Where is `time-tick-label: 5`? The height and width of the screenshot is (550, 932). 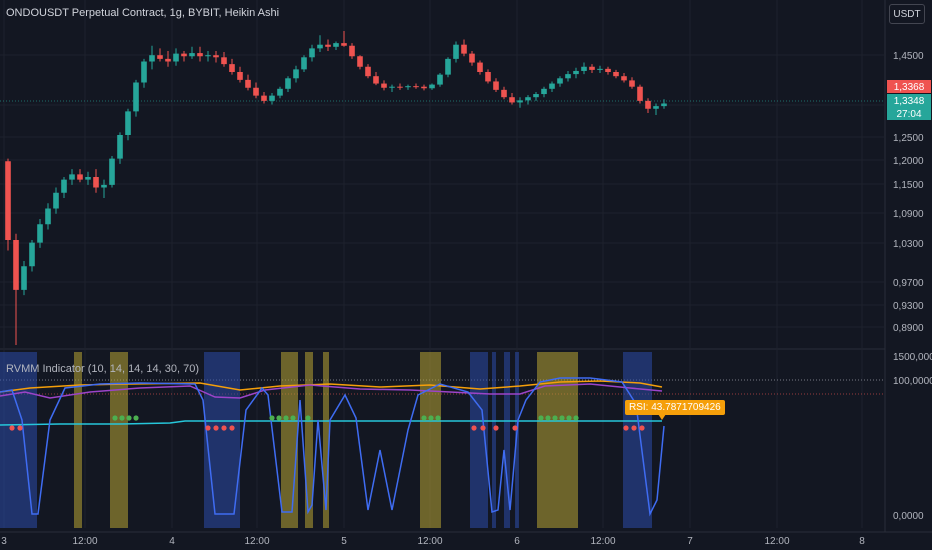
time-tick-label: 5 is located at coordinates (344, 541).